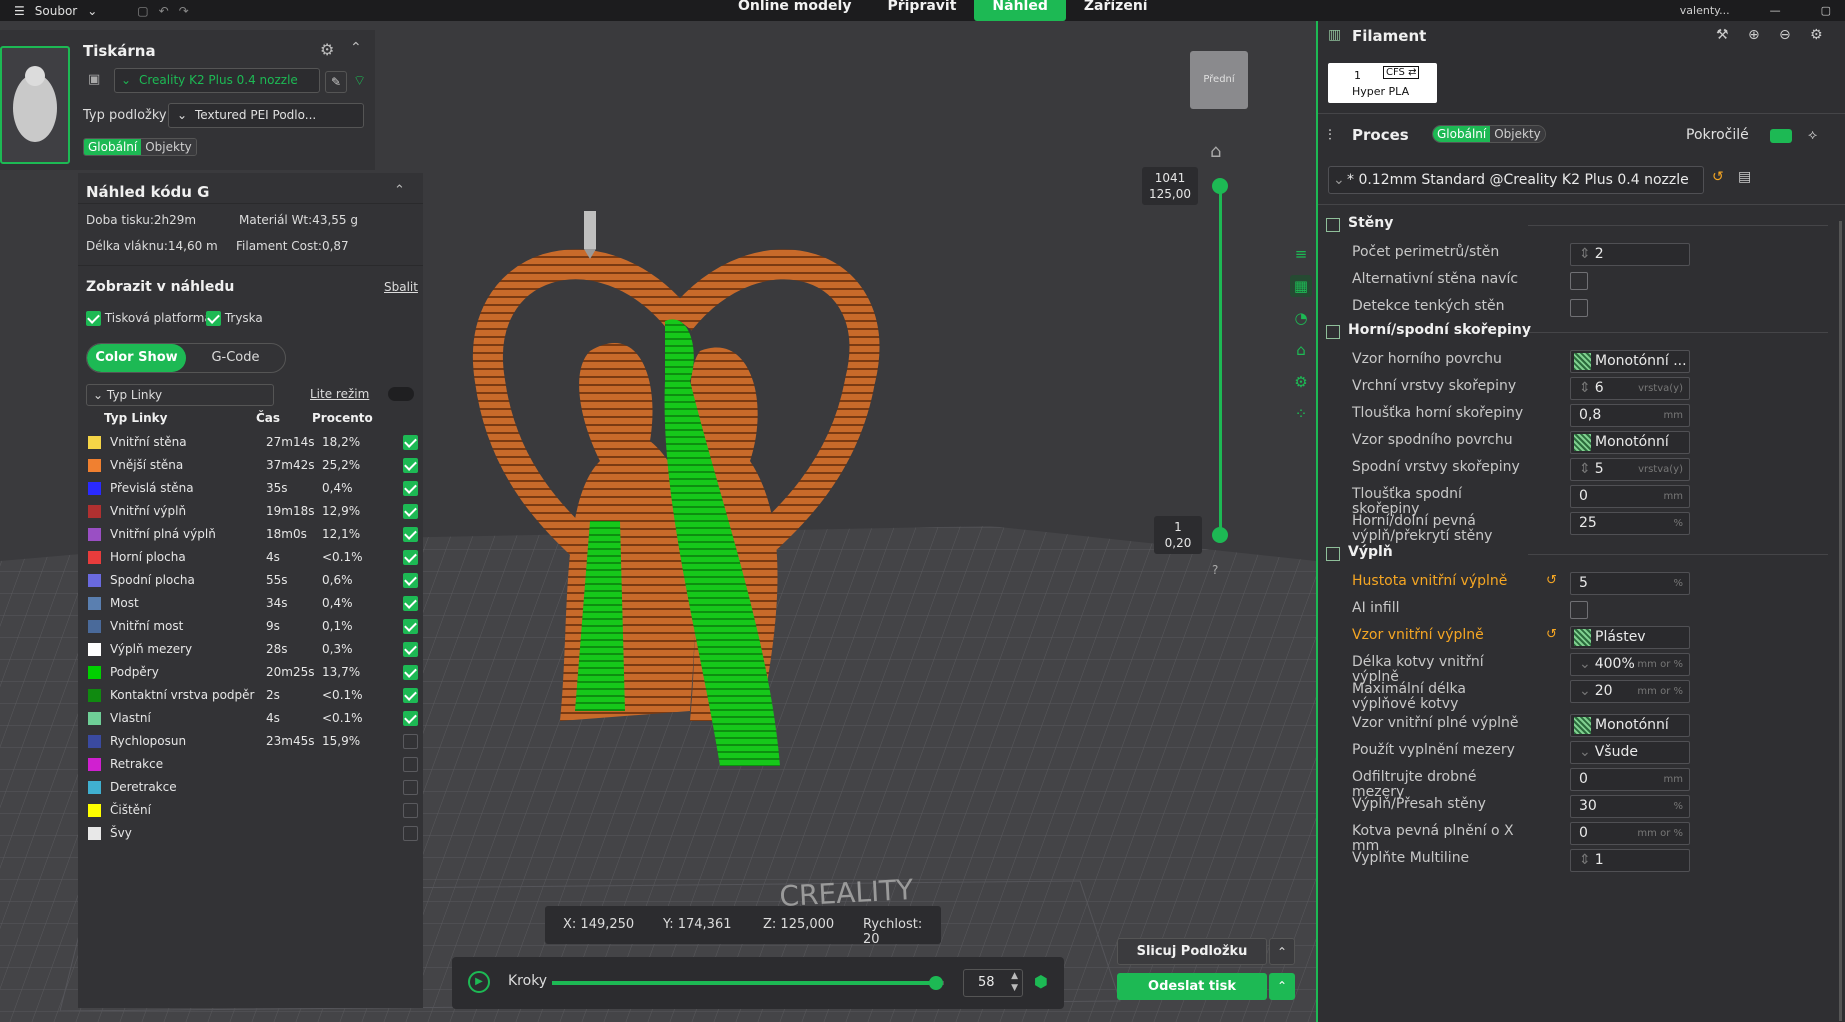  I want to click on line-type-row: Spodní plocha 55s 0,6%, so click(253, 581).